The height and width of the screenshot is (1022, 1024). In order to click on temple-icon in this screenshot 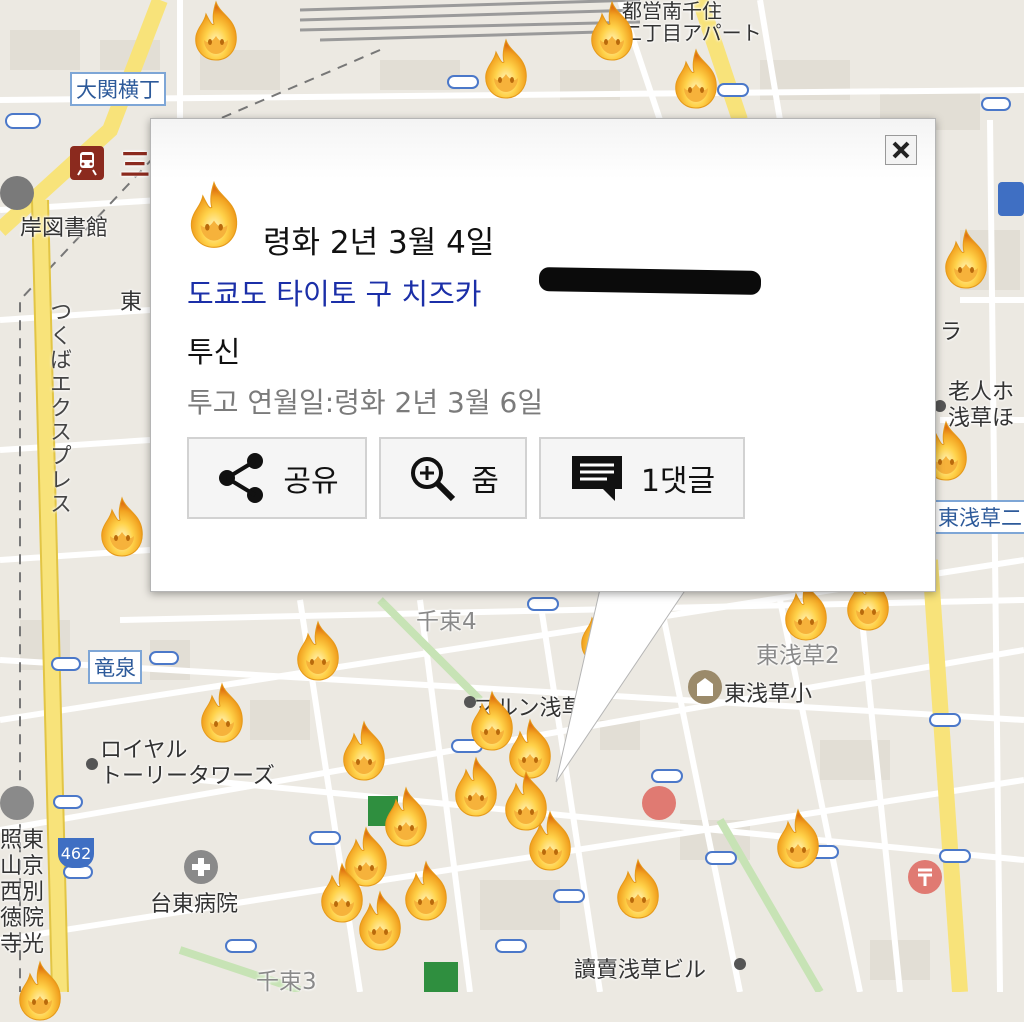, I will do `click(17, 803)`.